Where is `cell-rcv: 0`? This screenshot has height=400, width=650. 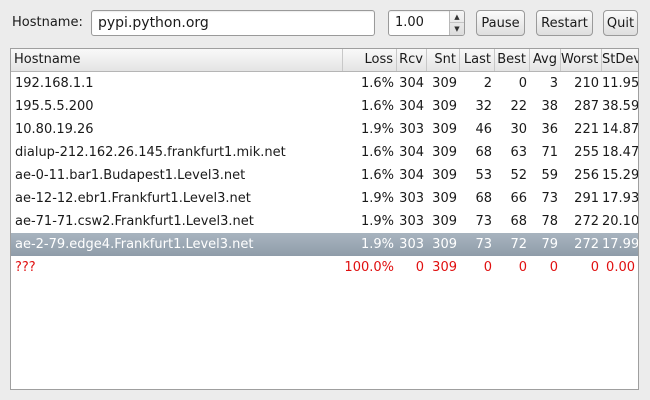
cell-rcv: 0 is located at coordinates (419, 267).